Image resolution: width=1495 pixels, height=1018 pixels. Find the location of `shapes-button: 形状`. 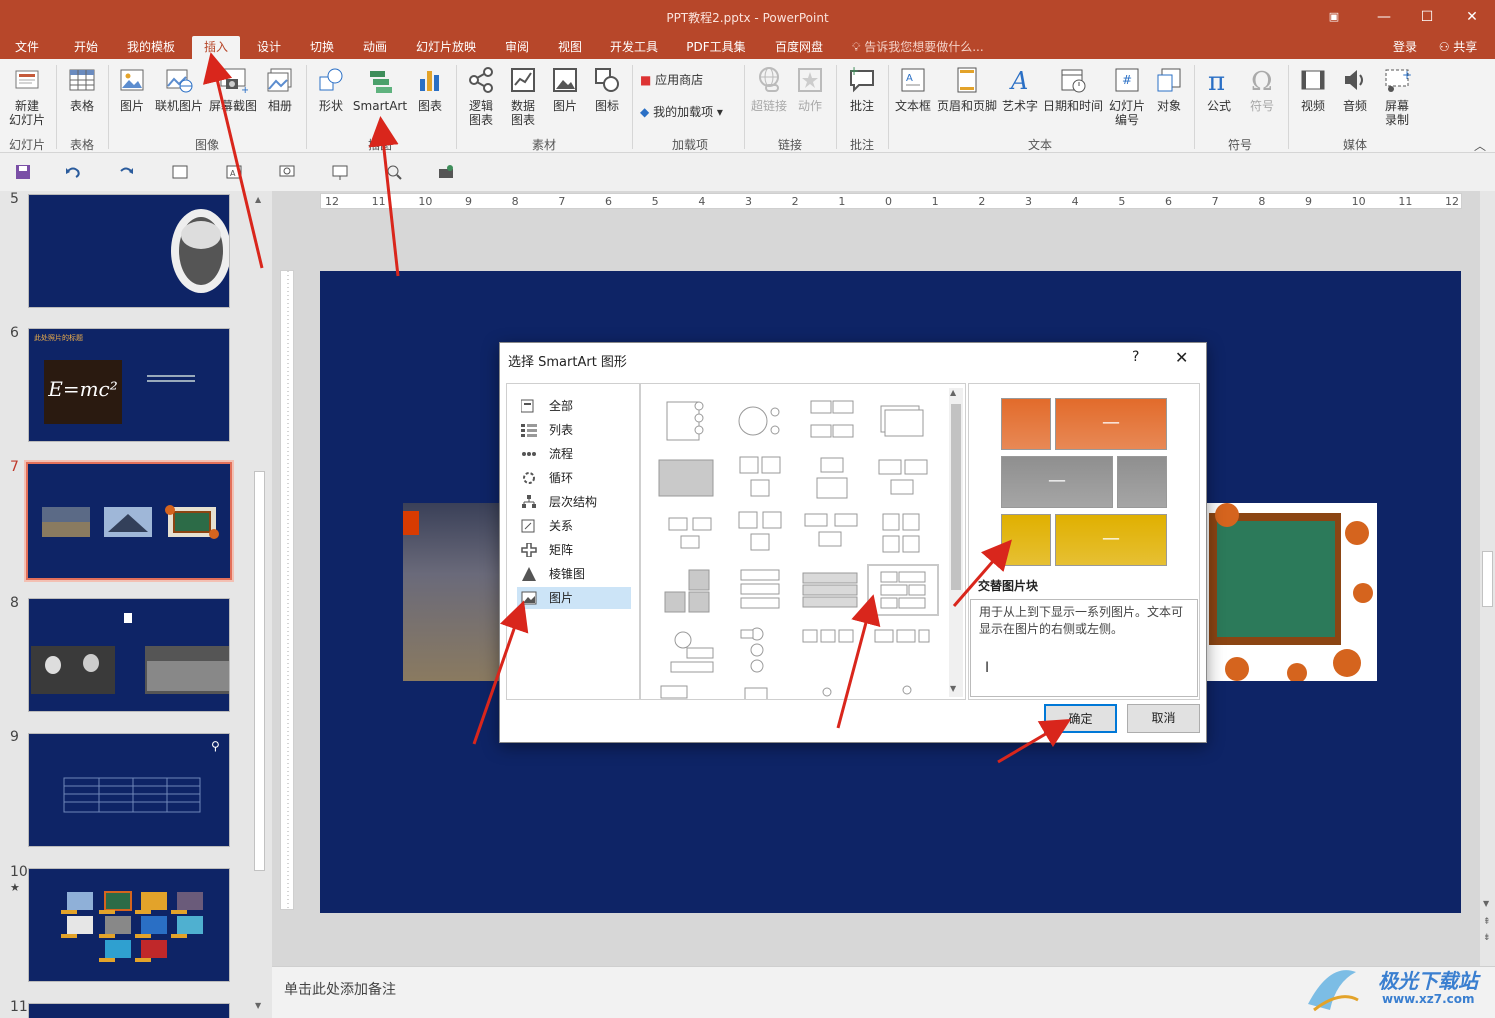

shapes-button: 形状 is located at coordinates (331, 89).